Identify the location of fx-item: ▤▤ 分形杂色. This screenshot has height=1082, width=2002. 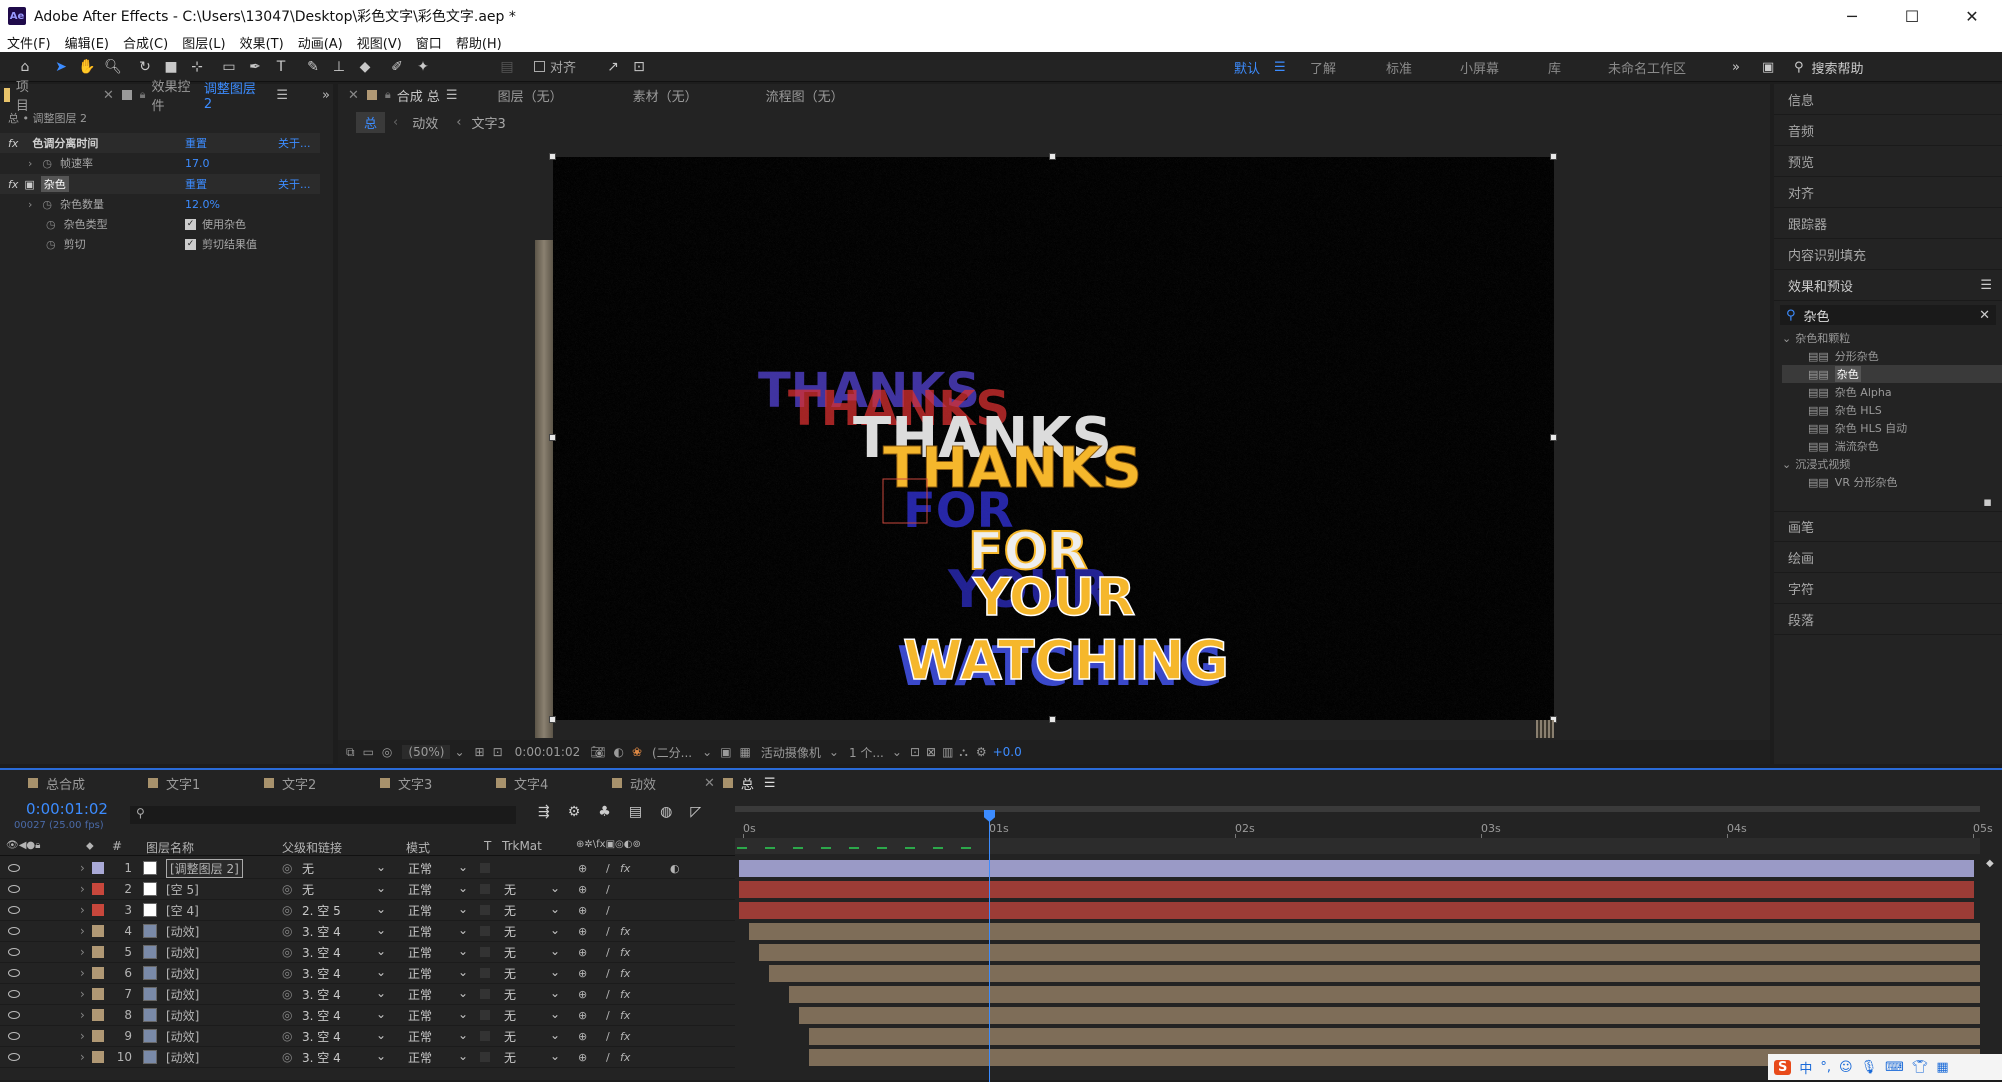
(1892, 356).